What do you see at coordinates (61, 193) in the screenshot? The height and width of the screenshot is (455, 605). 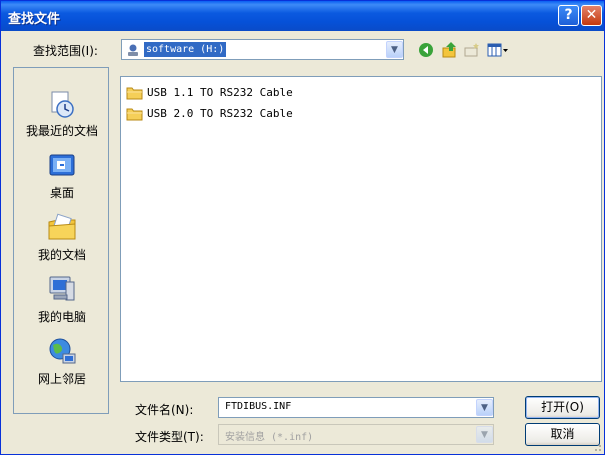 I see `place-label: 桌面` at bounding box center [61, 193].